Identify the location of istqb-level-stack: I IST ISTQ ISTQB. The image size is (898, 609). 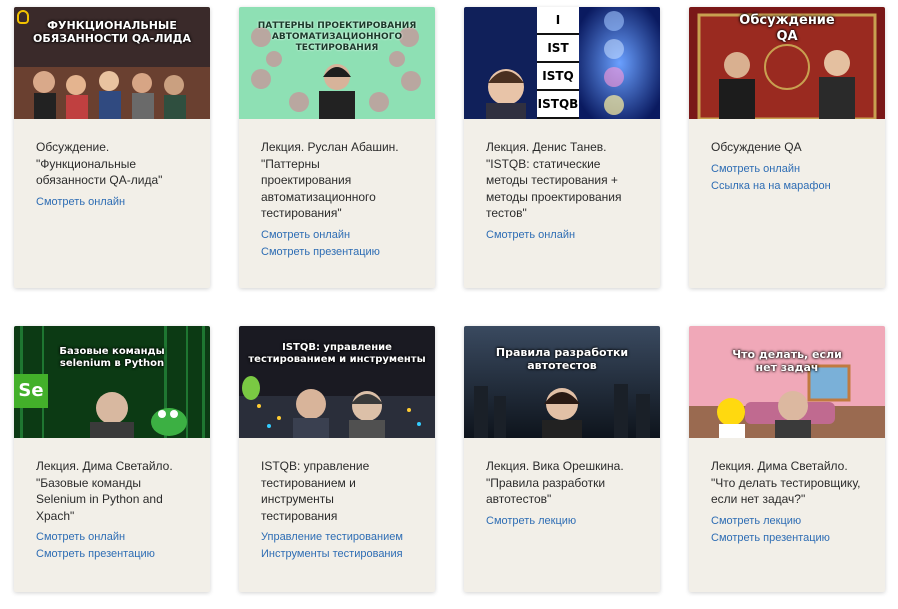
(558, 63).